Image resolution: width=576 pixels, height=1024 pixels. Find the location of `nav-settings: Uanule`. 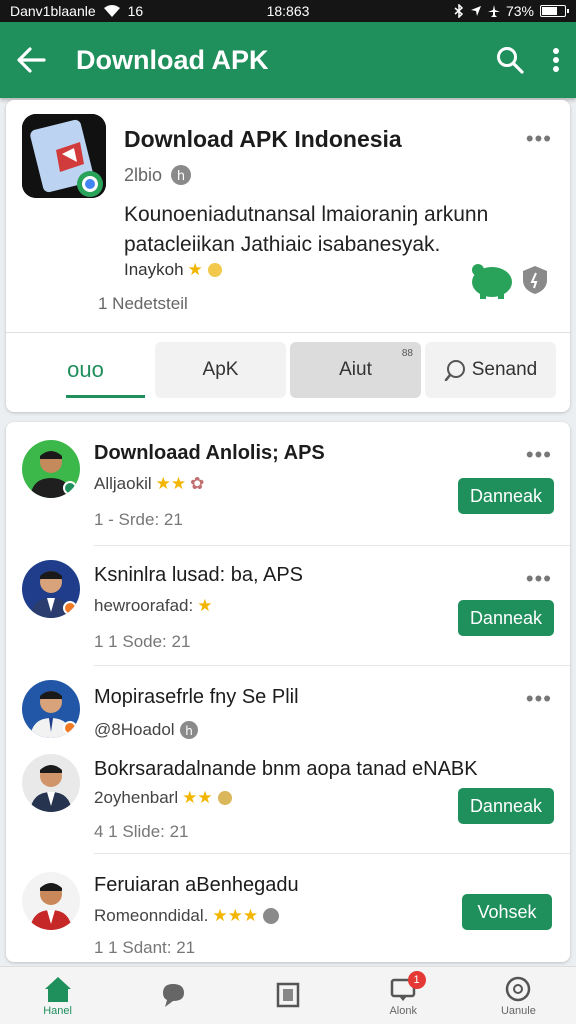

nav-settings: Uanule is located at coordinates (518, 995).